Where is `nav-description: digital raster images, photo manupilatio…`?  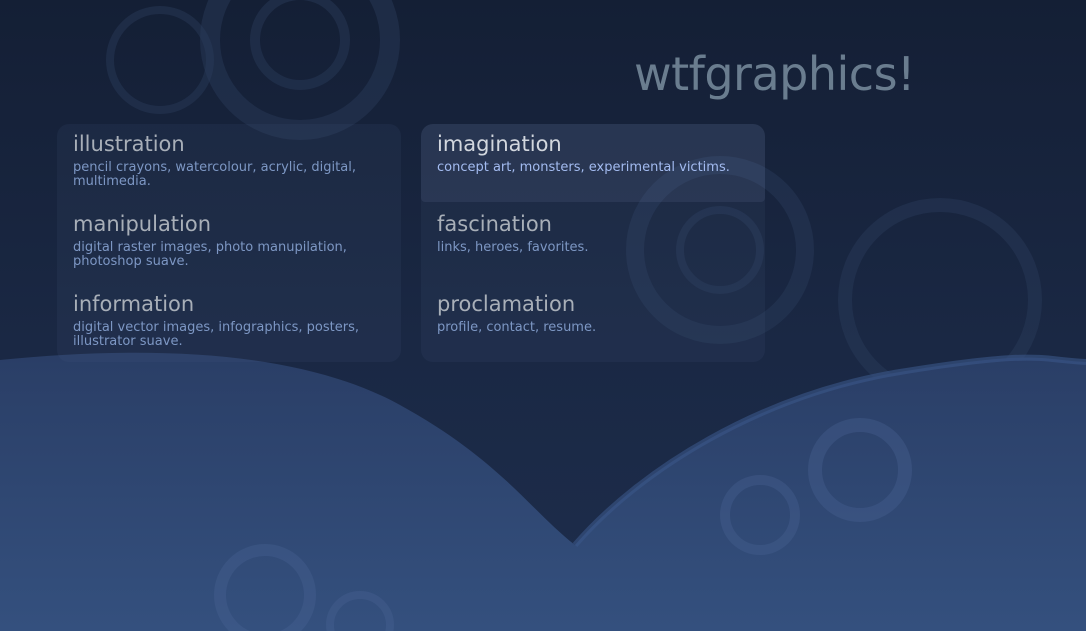 nav-description: digital raster images, photo manupilatio… is located at coordinates (210, 254).